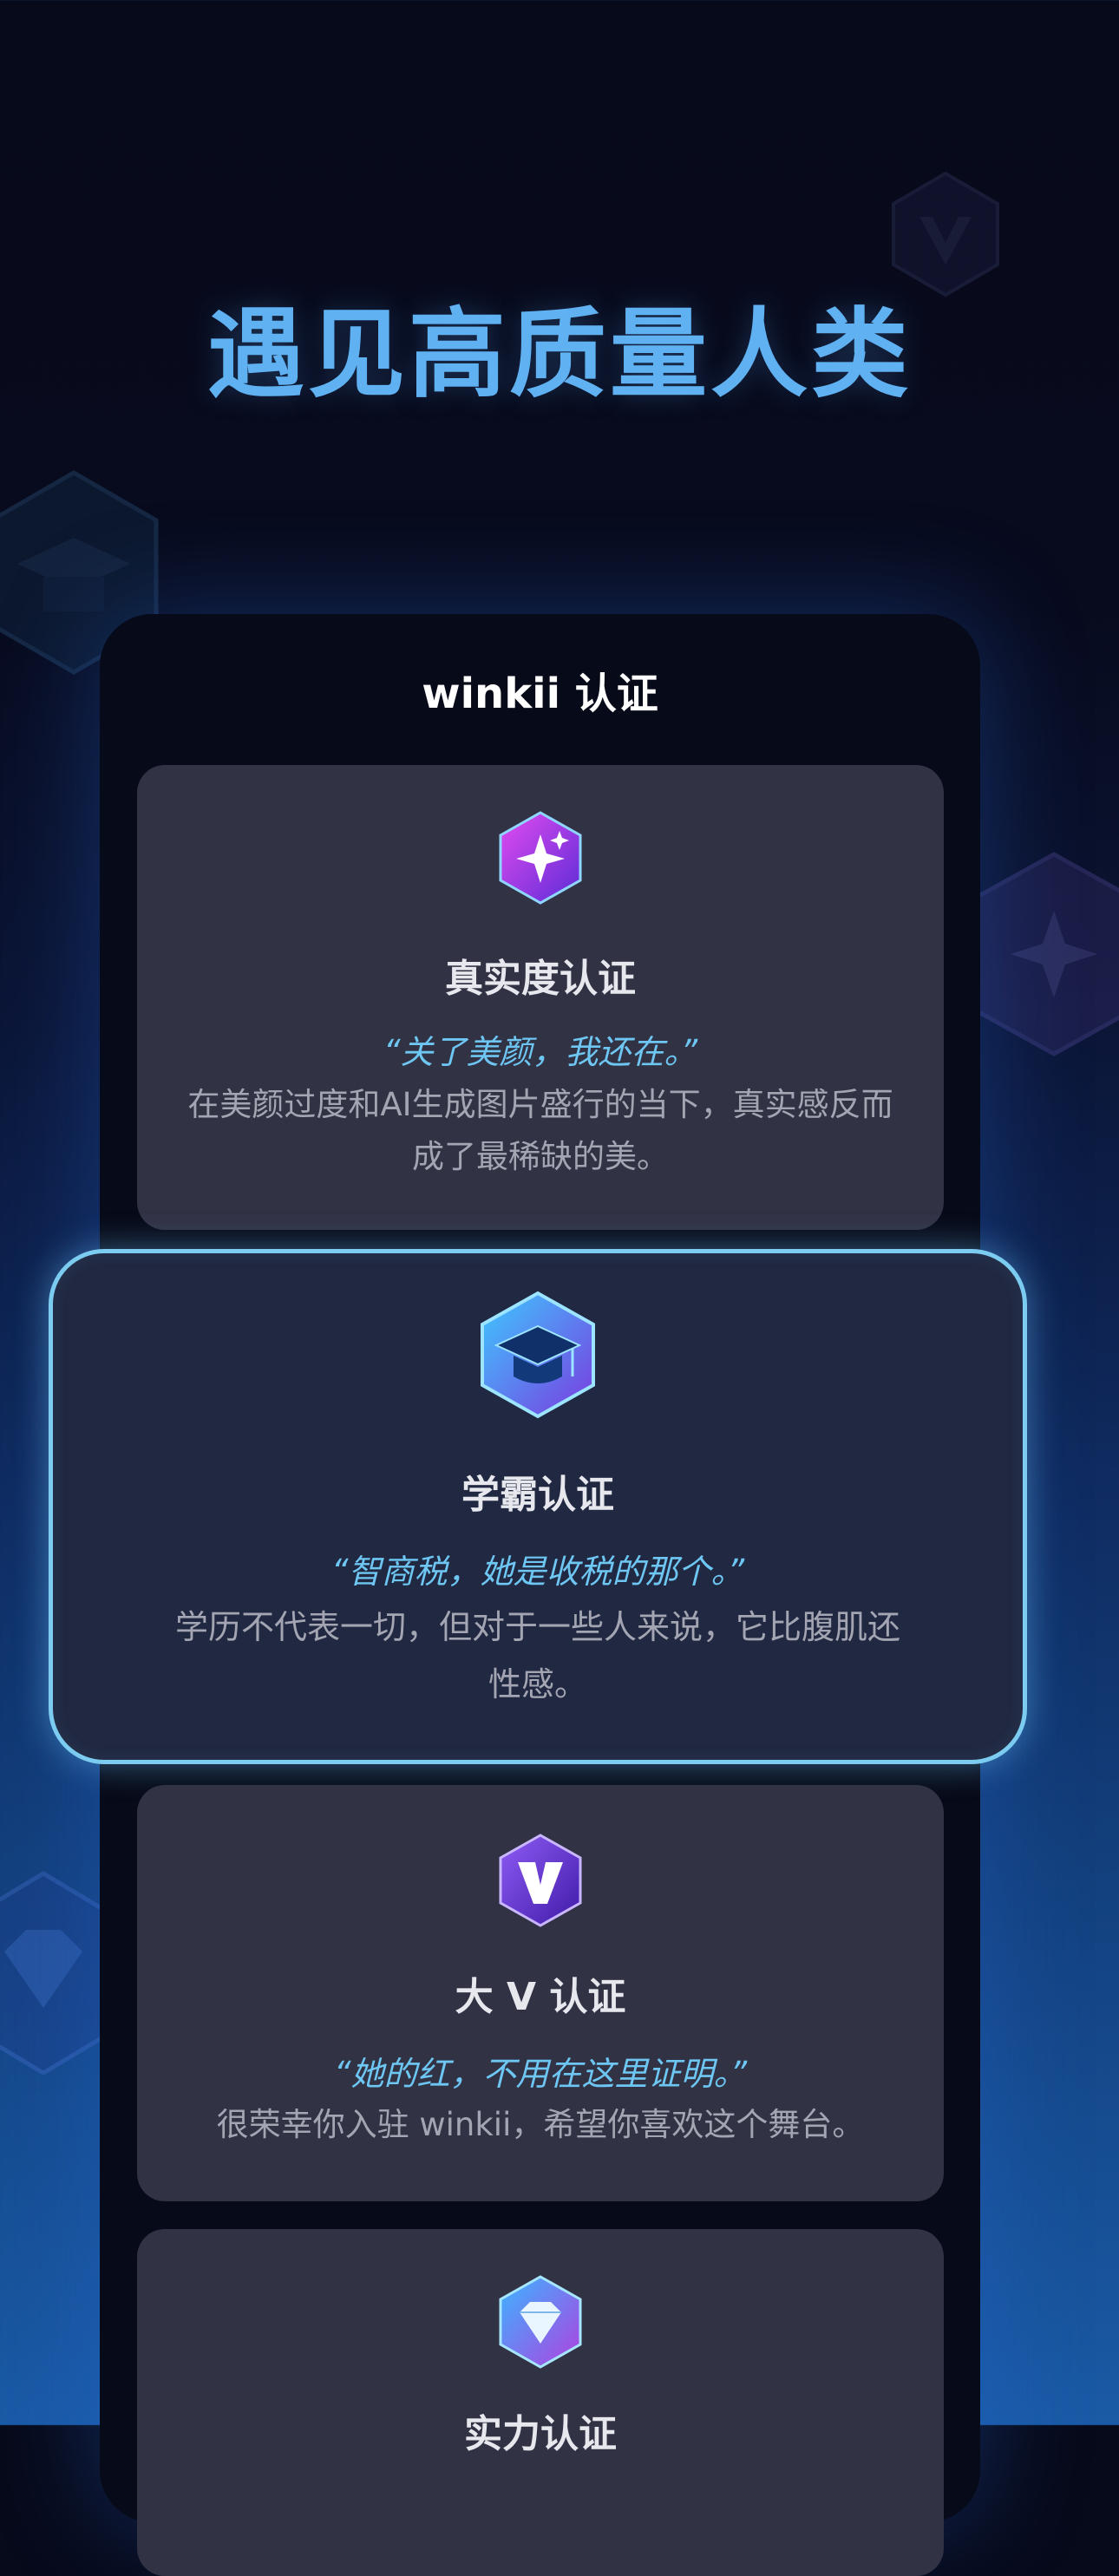 This screenshot has width=1119, height=2576. Describe the element at coordinates (540, 2402) in the screenshot. I see `card-strength: 实力认证` at that location.